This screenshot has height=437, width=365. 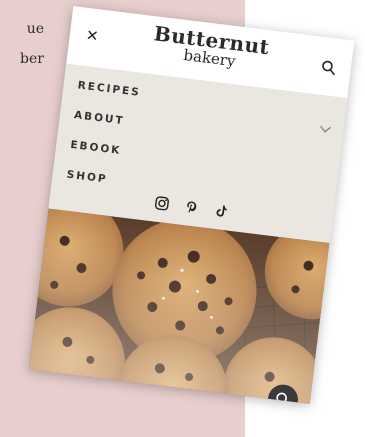 What do you see at coordinates (32, 59) in the screenshot?
I see `background-text-line-2: ber` at bounding box center [32, 59].